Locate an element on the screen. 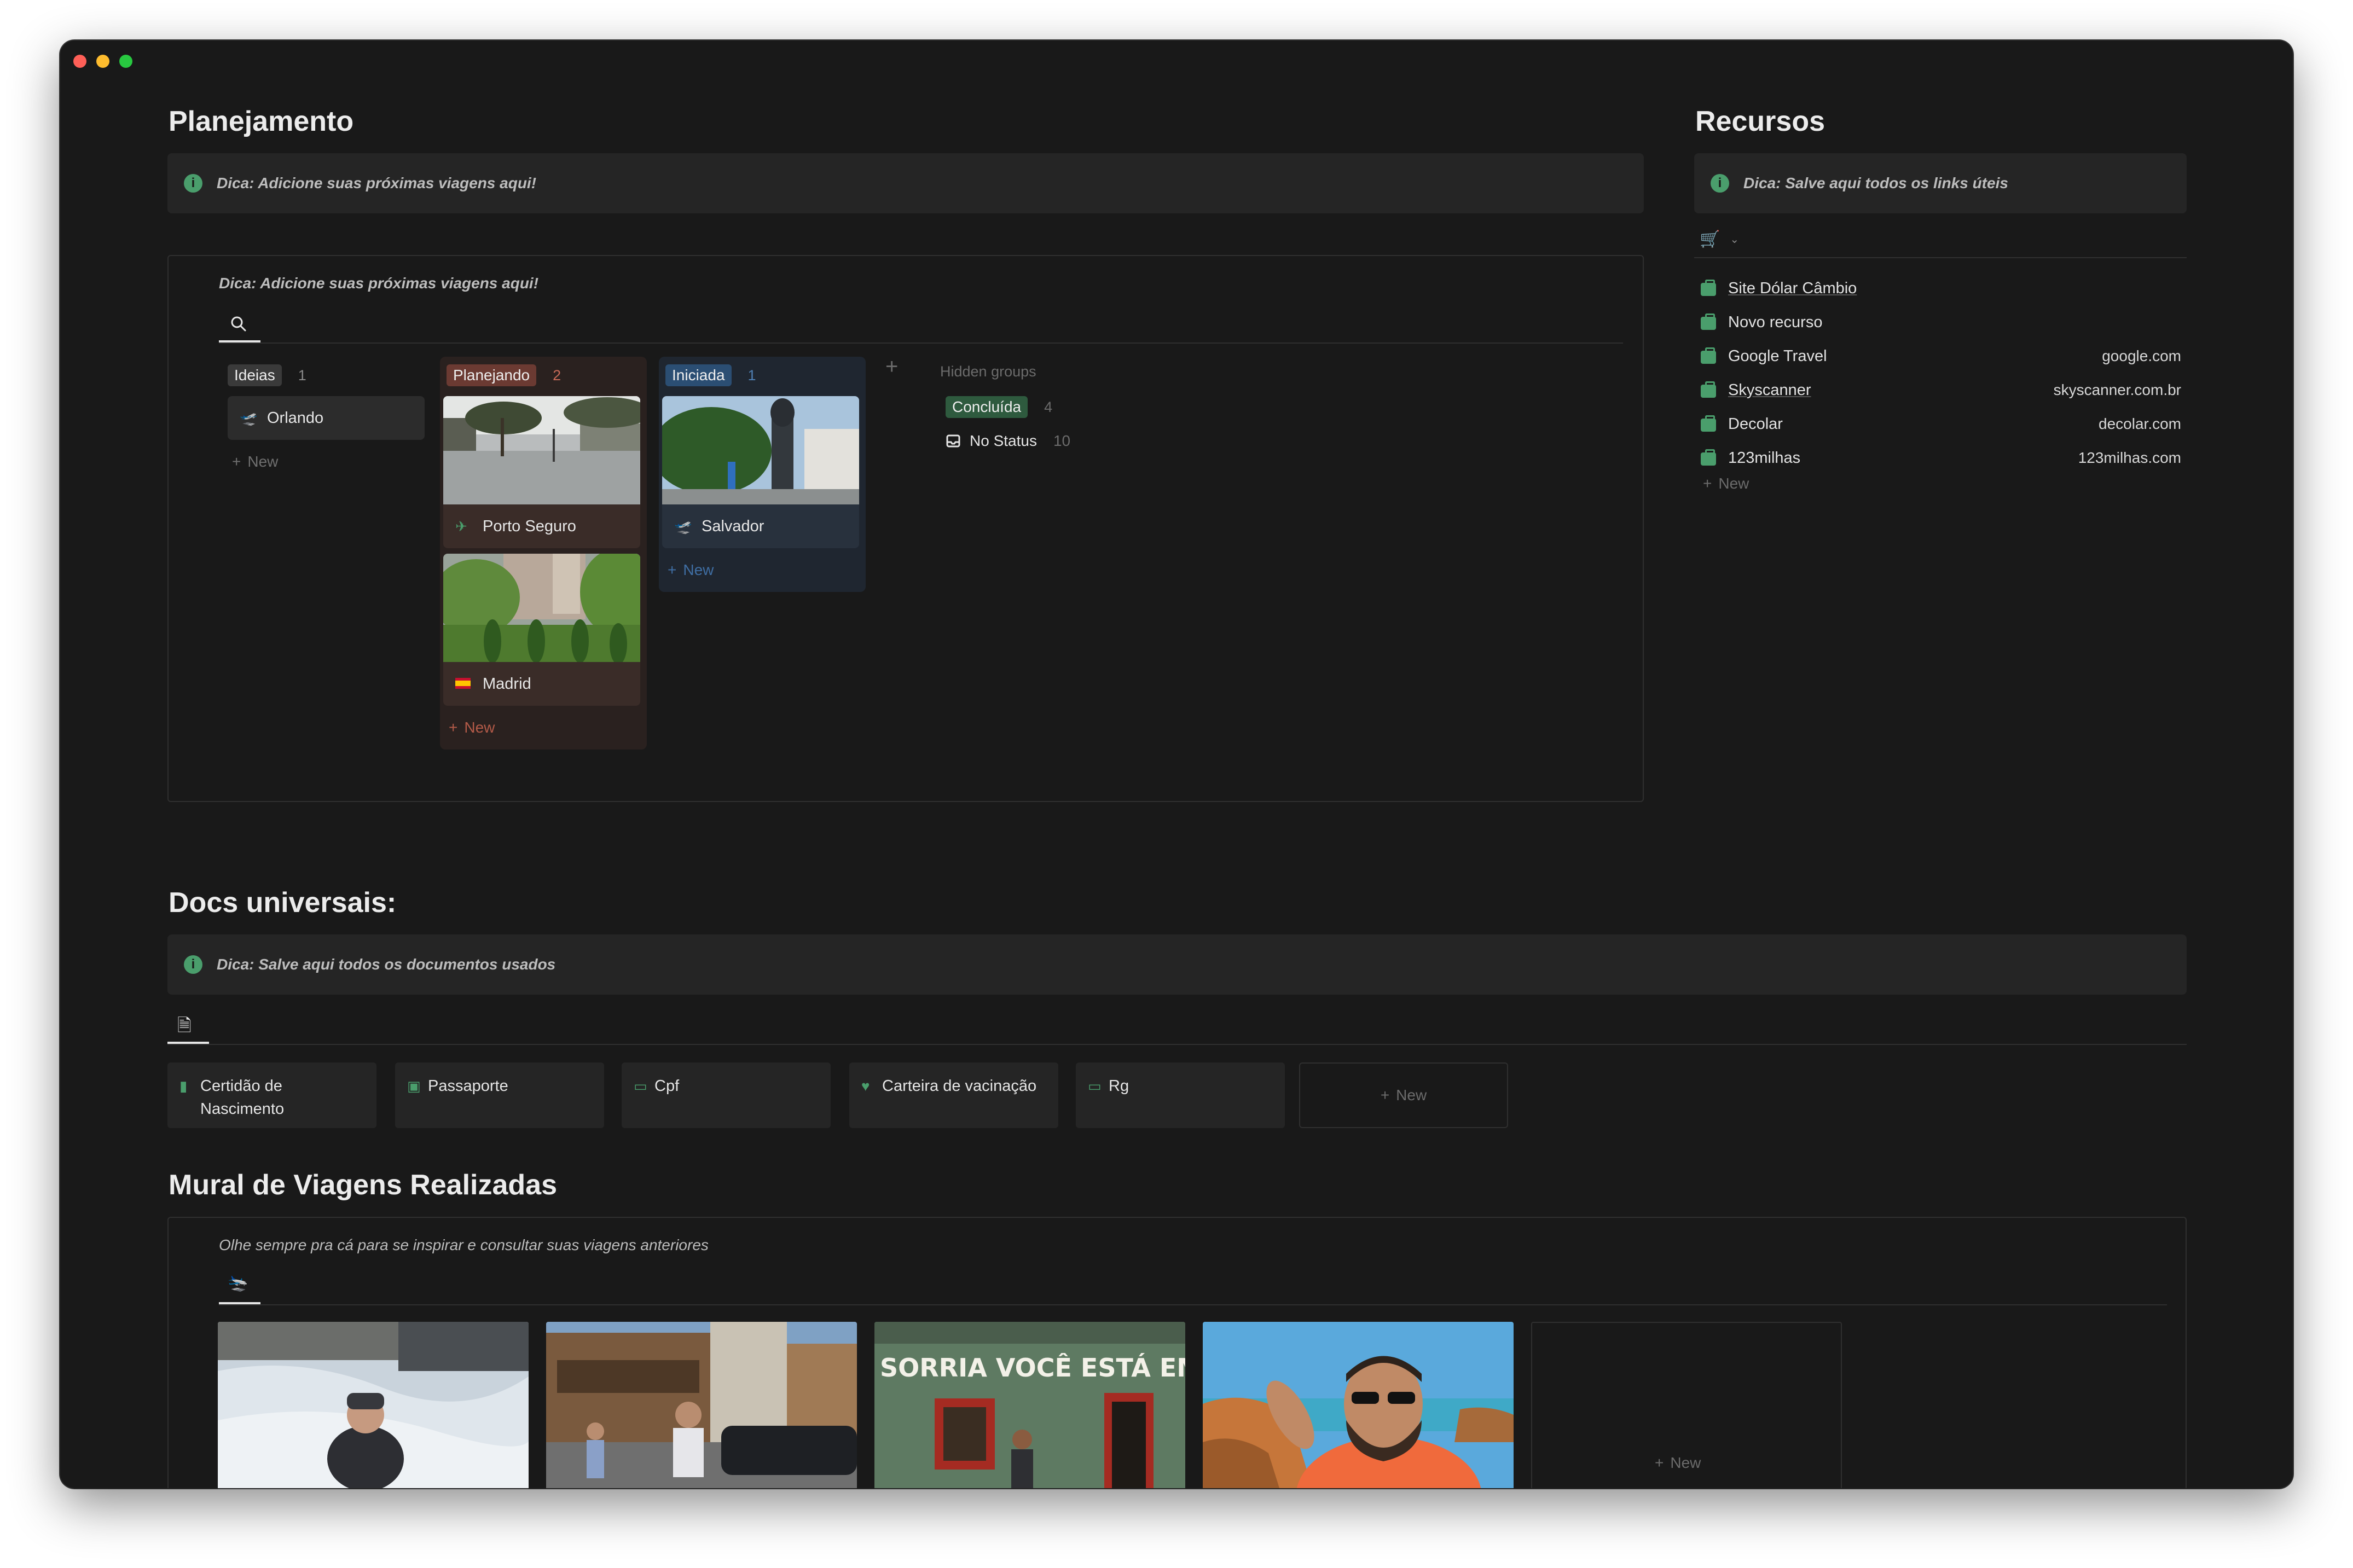  zoom-window-button is located at coordinates (126, 61).